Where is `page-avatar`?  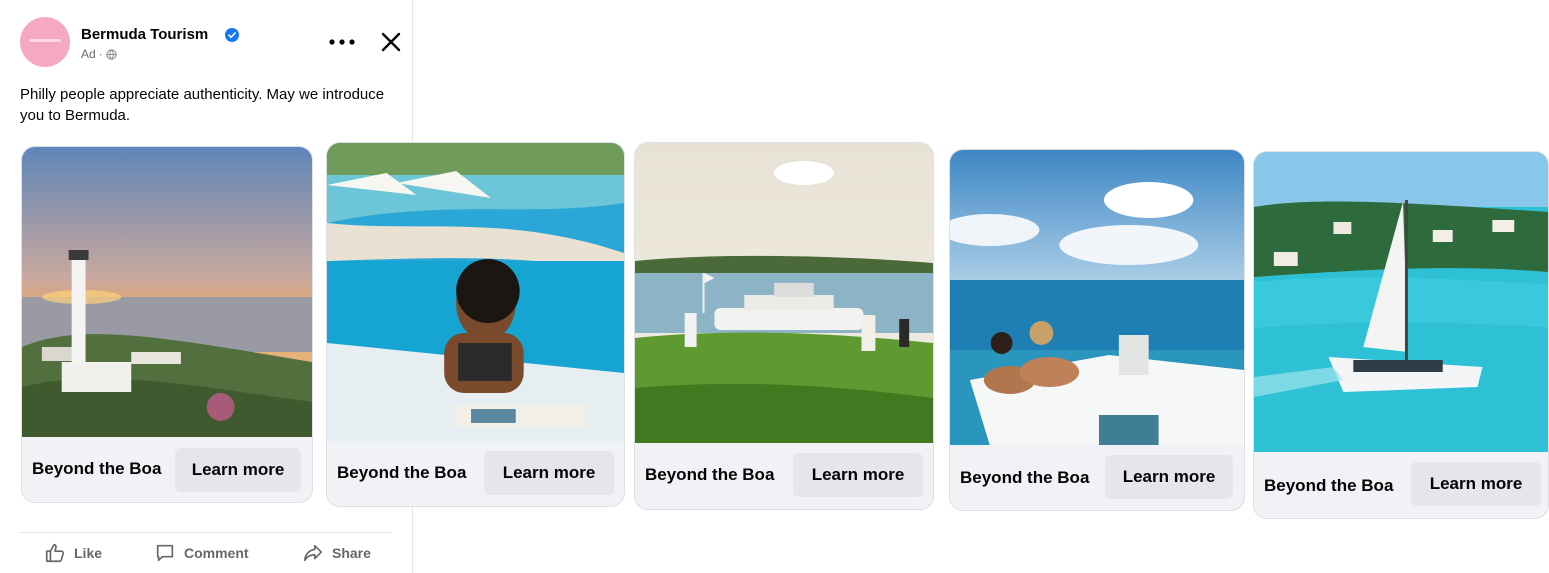 page-avatar is located at coordinates (45, 42).